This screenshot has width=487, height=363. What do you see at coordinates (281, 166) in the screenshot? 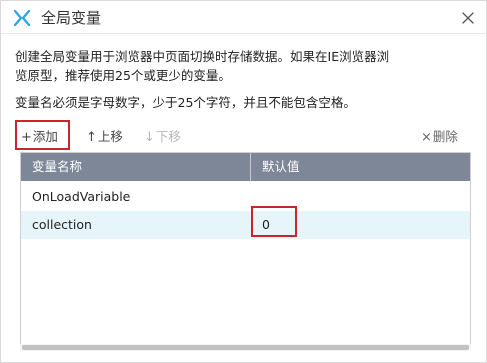
I see `column-header-default-value: 默认值` at bounding box center [281, 166].